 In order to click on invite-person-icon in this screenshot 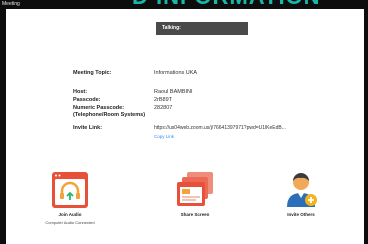, I will do `click(302, 190)`.